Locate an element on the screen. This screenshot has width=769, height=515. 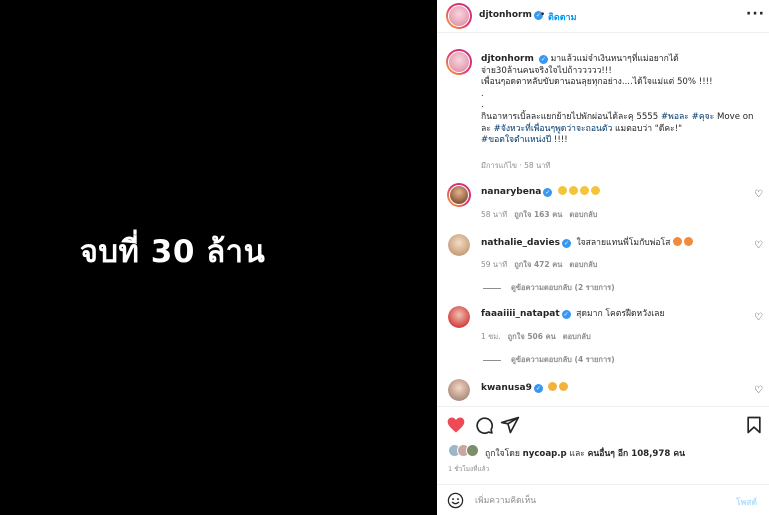
comment-input is located at coordinates (595, 501).